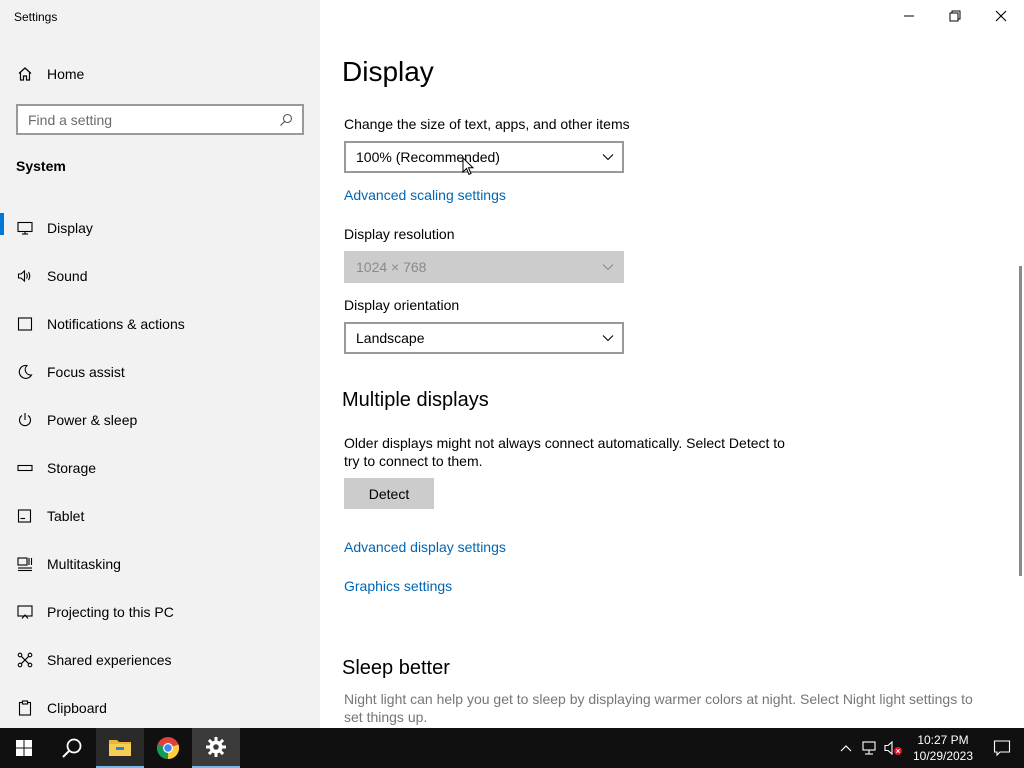  What do you see at coordinates (160, 516) in the screenshot?
I see `sidebar-item-tablet: Tablet` at bounding box center [160, 516].